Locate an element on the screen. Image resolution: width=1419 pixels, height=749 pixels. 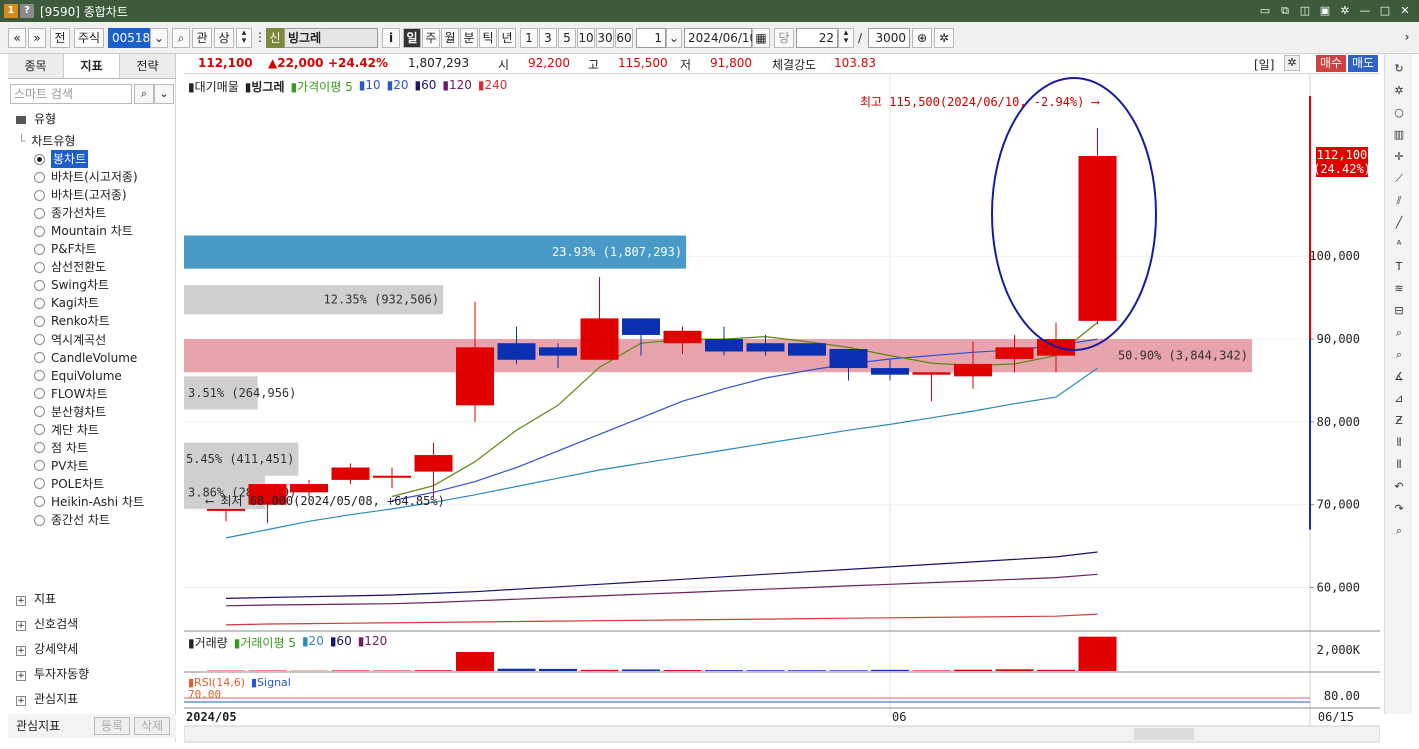
interval-button-5: 5 is located at coordinates (567, 38).